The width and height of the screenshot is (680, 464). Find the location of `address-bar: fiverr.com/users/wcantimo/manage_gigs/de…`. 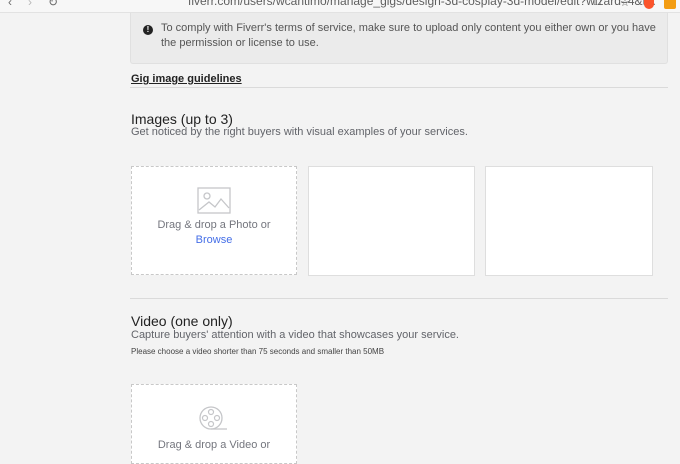

address-bar: fiverr.com/users/wcantimo/manage_gigs/de… is located at coordinates (422, 4).